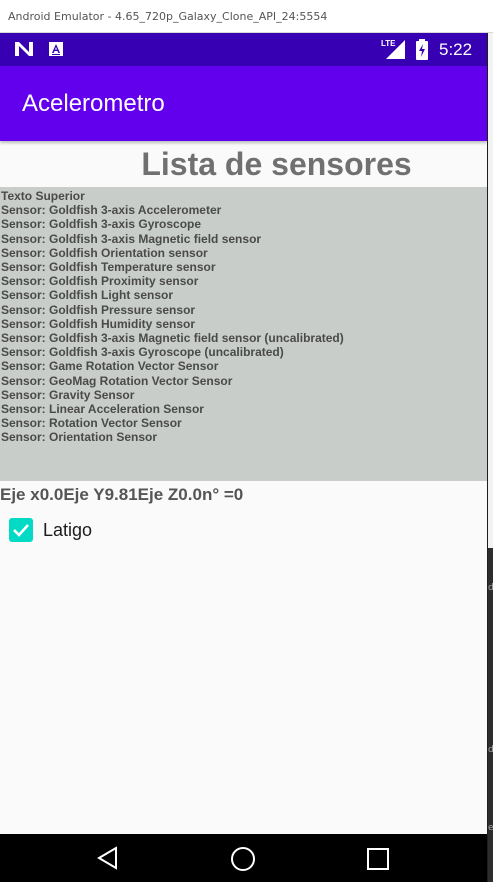  Describe the element at coordinates (243, 103) in the screenshot. I see `app-bar: Acelerometro` at that location.